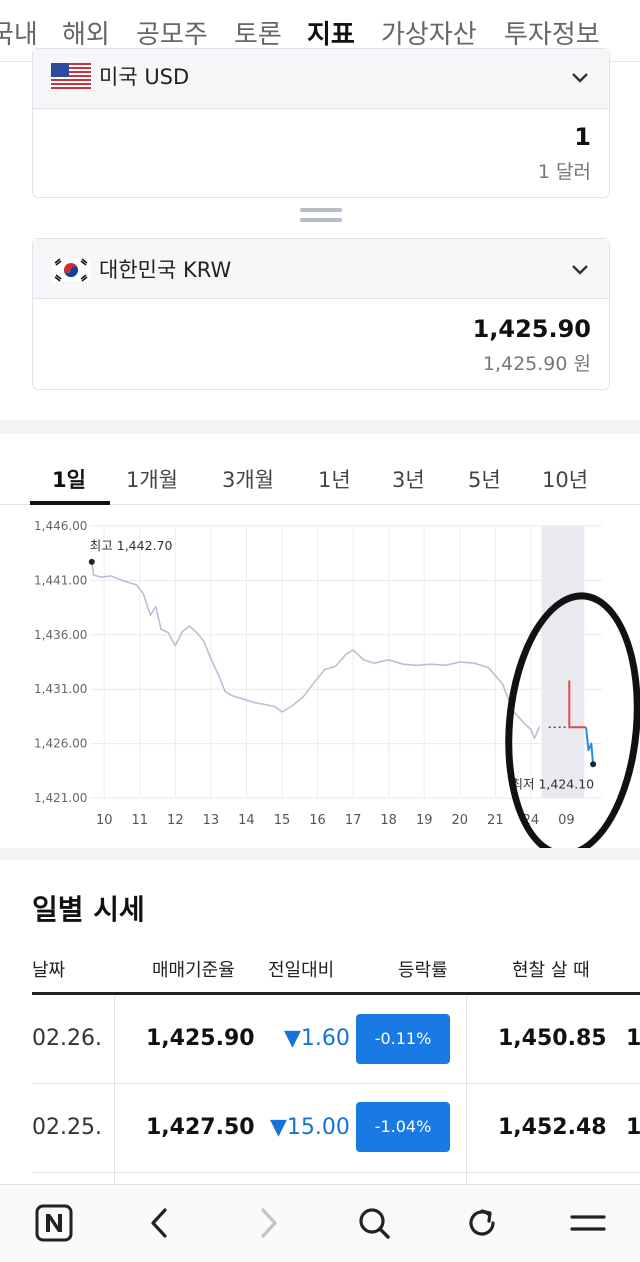  Describe the element at coordinates (316, 650) in the screenshot. I see `chart-series-line` at that location.